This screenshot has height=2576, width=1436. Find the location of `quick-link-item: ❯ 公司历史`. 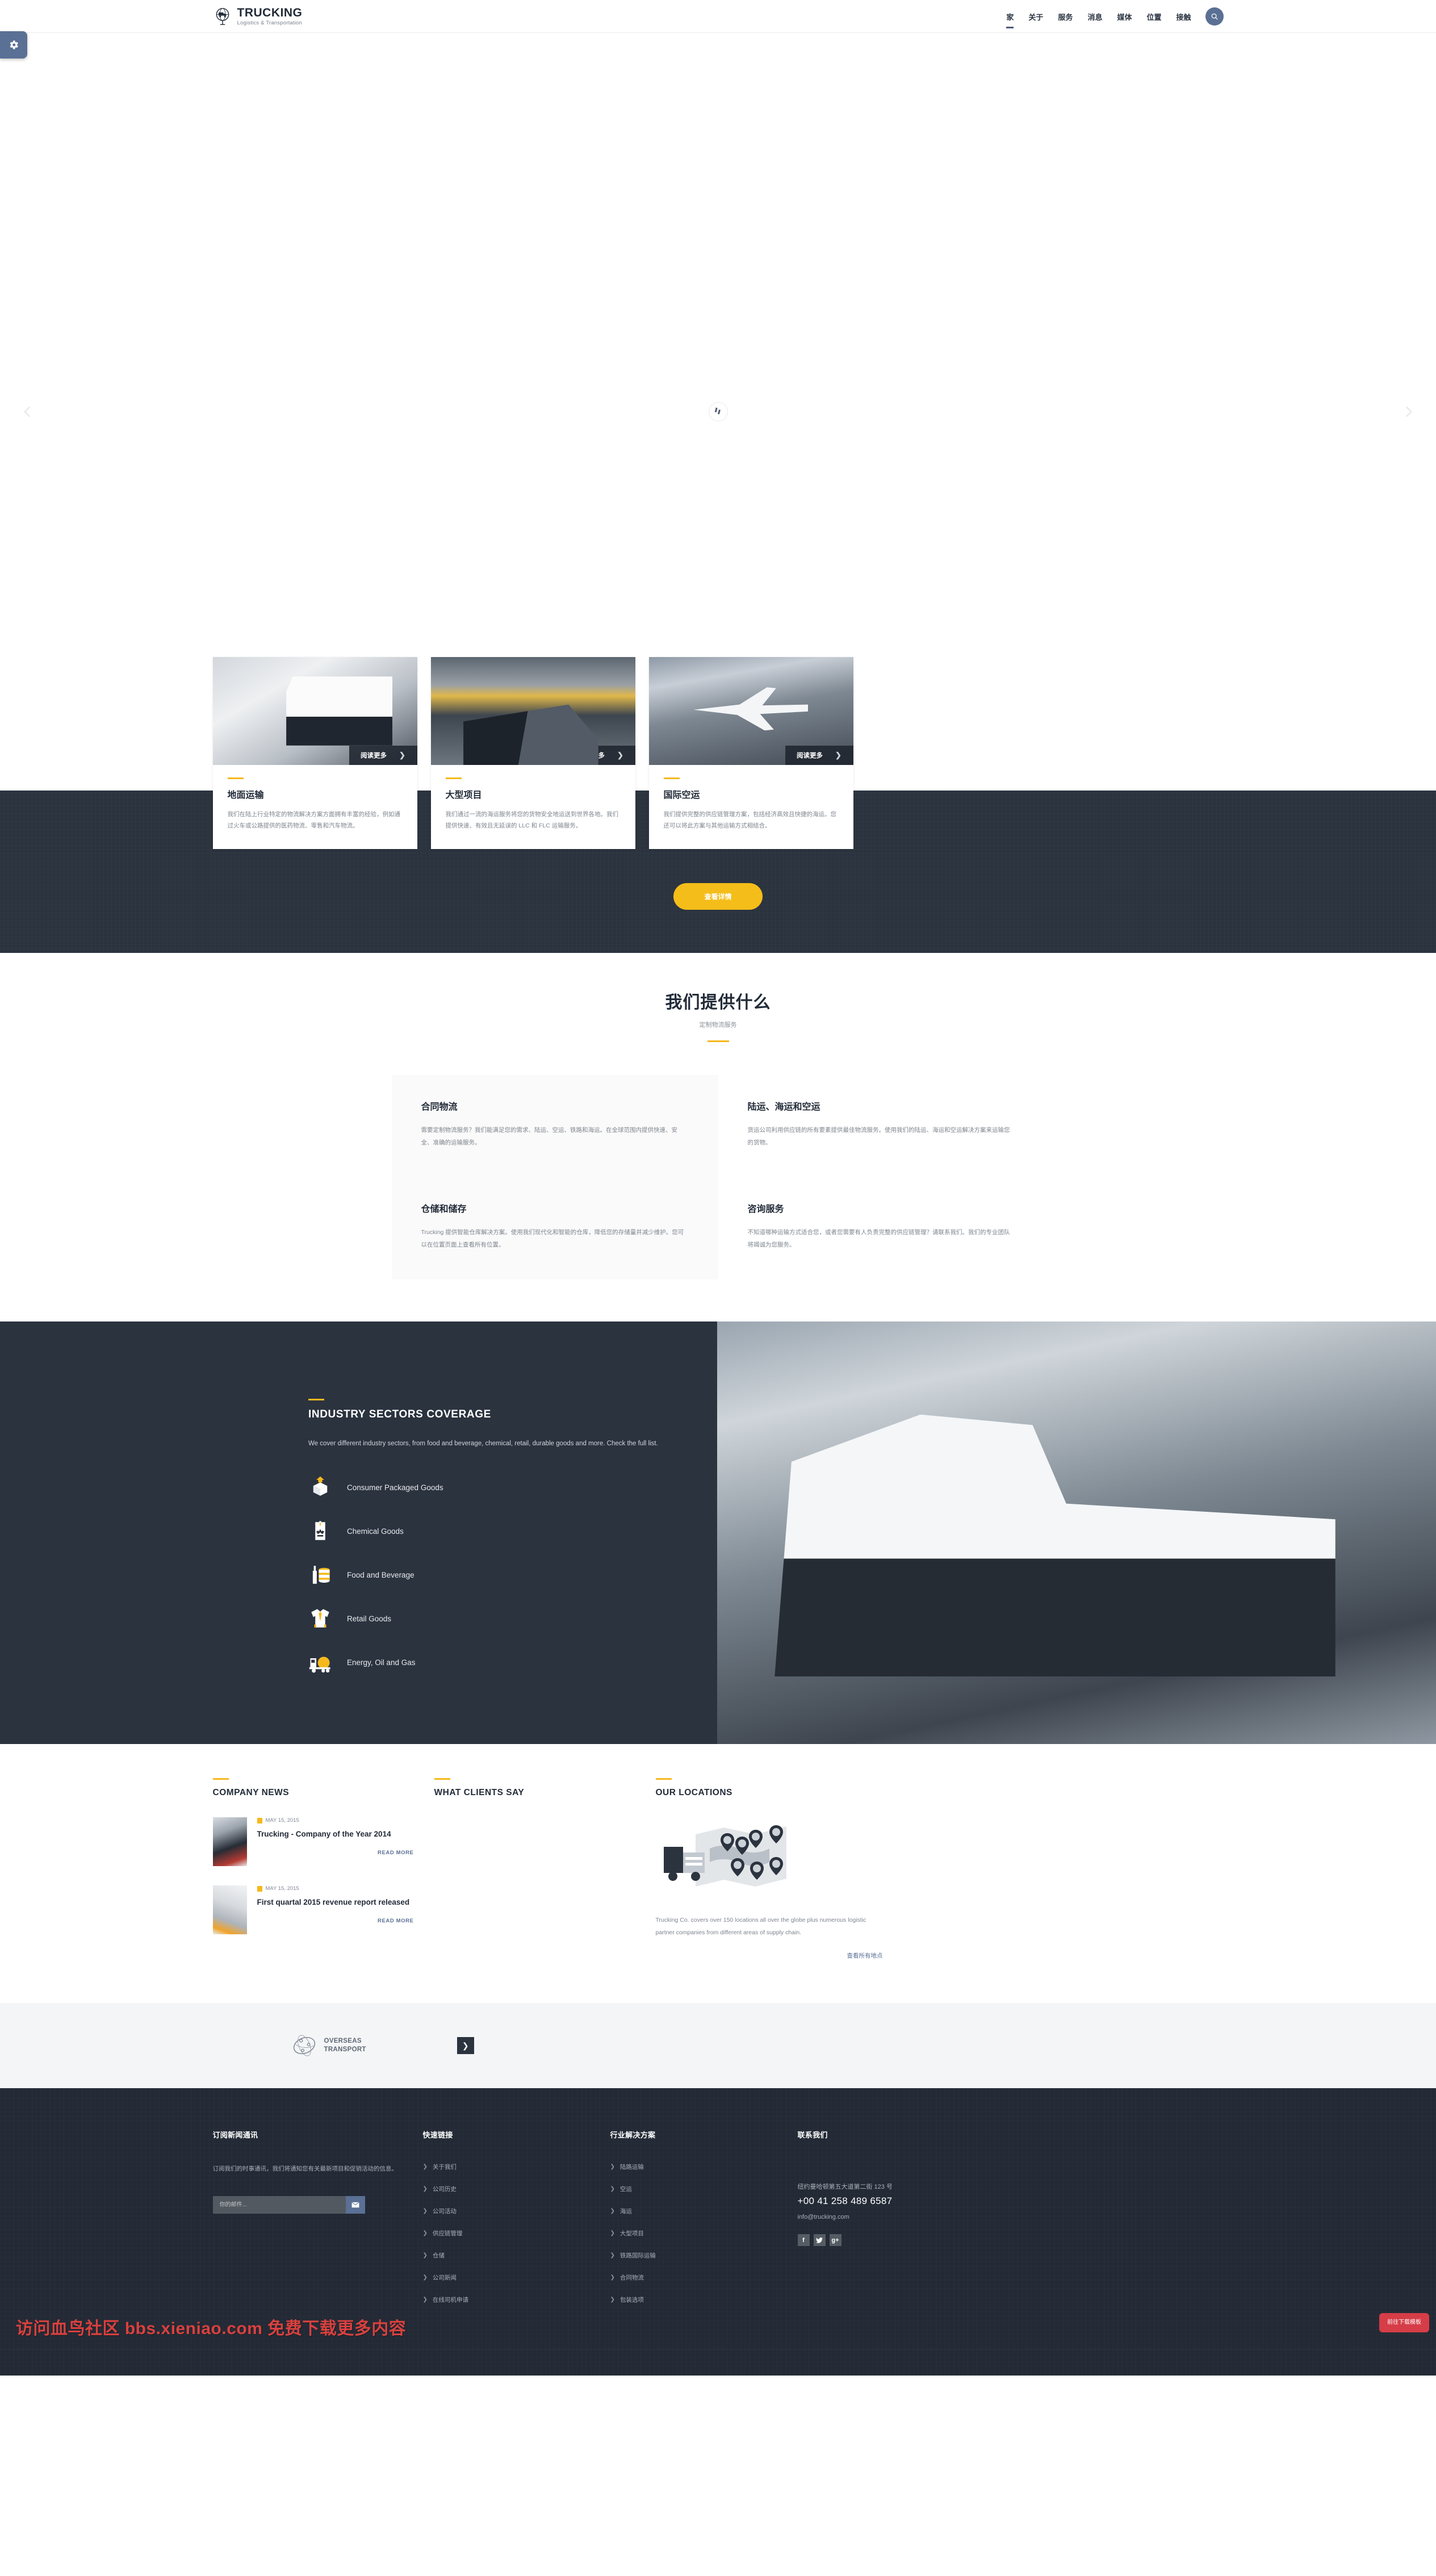

quick-link-item: ❯ 公司历史 is located at coordinates (505, 2189).